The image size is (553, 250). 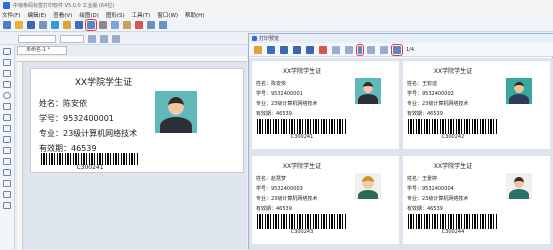 What do you see at coordinates (271, 179) in the screenshot?
I see `name-text: 姓名：赵慧梦` at bounding box center [271, 179].